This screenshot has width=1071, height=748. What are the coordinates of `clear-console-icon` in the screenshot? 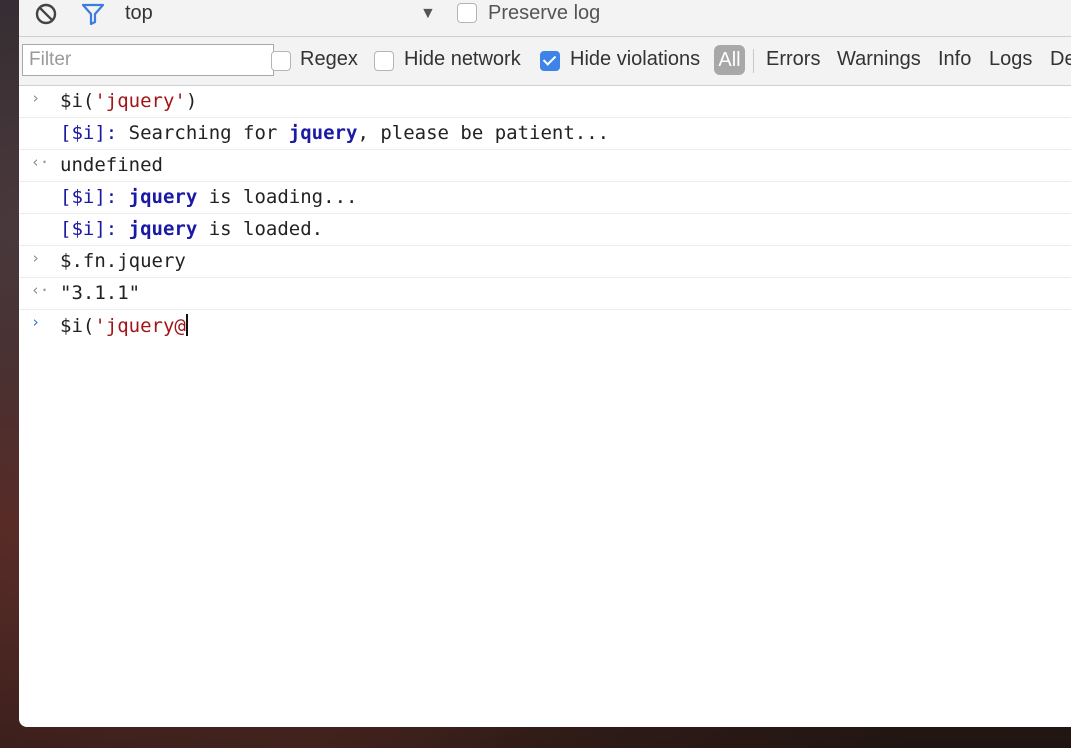 It's located at (46, 14).